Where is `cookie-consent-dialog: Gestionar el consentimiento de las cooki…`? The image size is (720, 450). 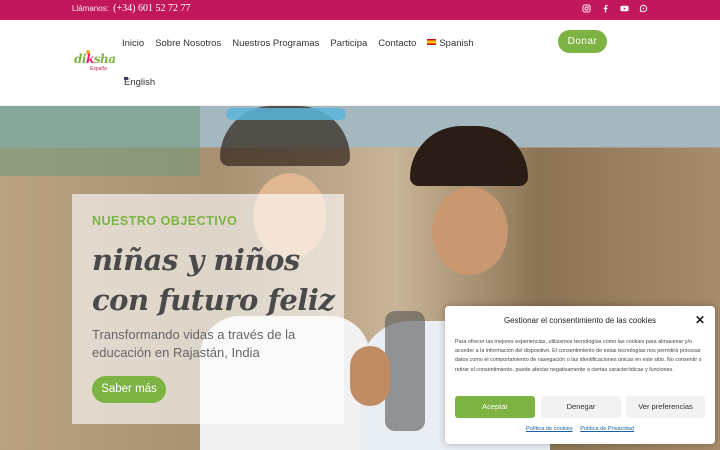
cookie-consent-dialog: Gestionar el consentimiento de las cooki… is located at coordinates (580, 375).